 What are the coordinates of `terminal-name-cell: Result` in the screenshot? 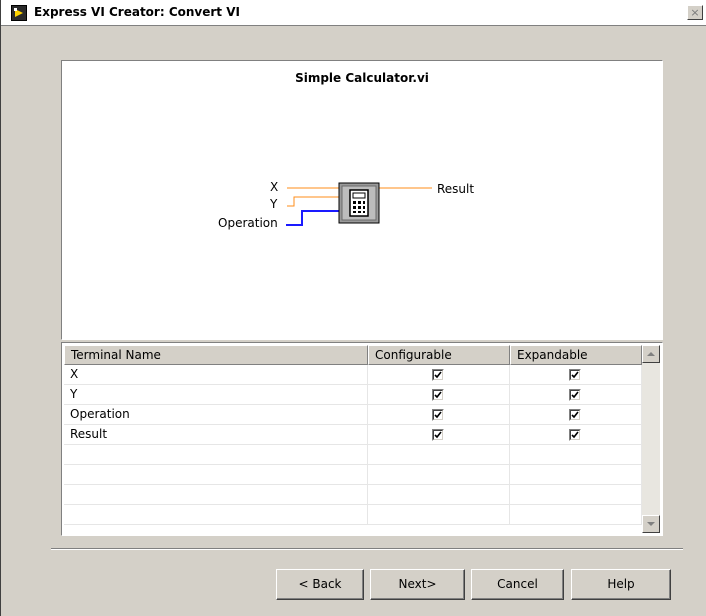 It's located at (216, 434).